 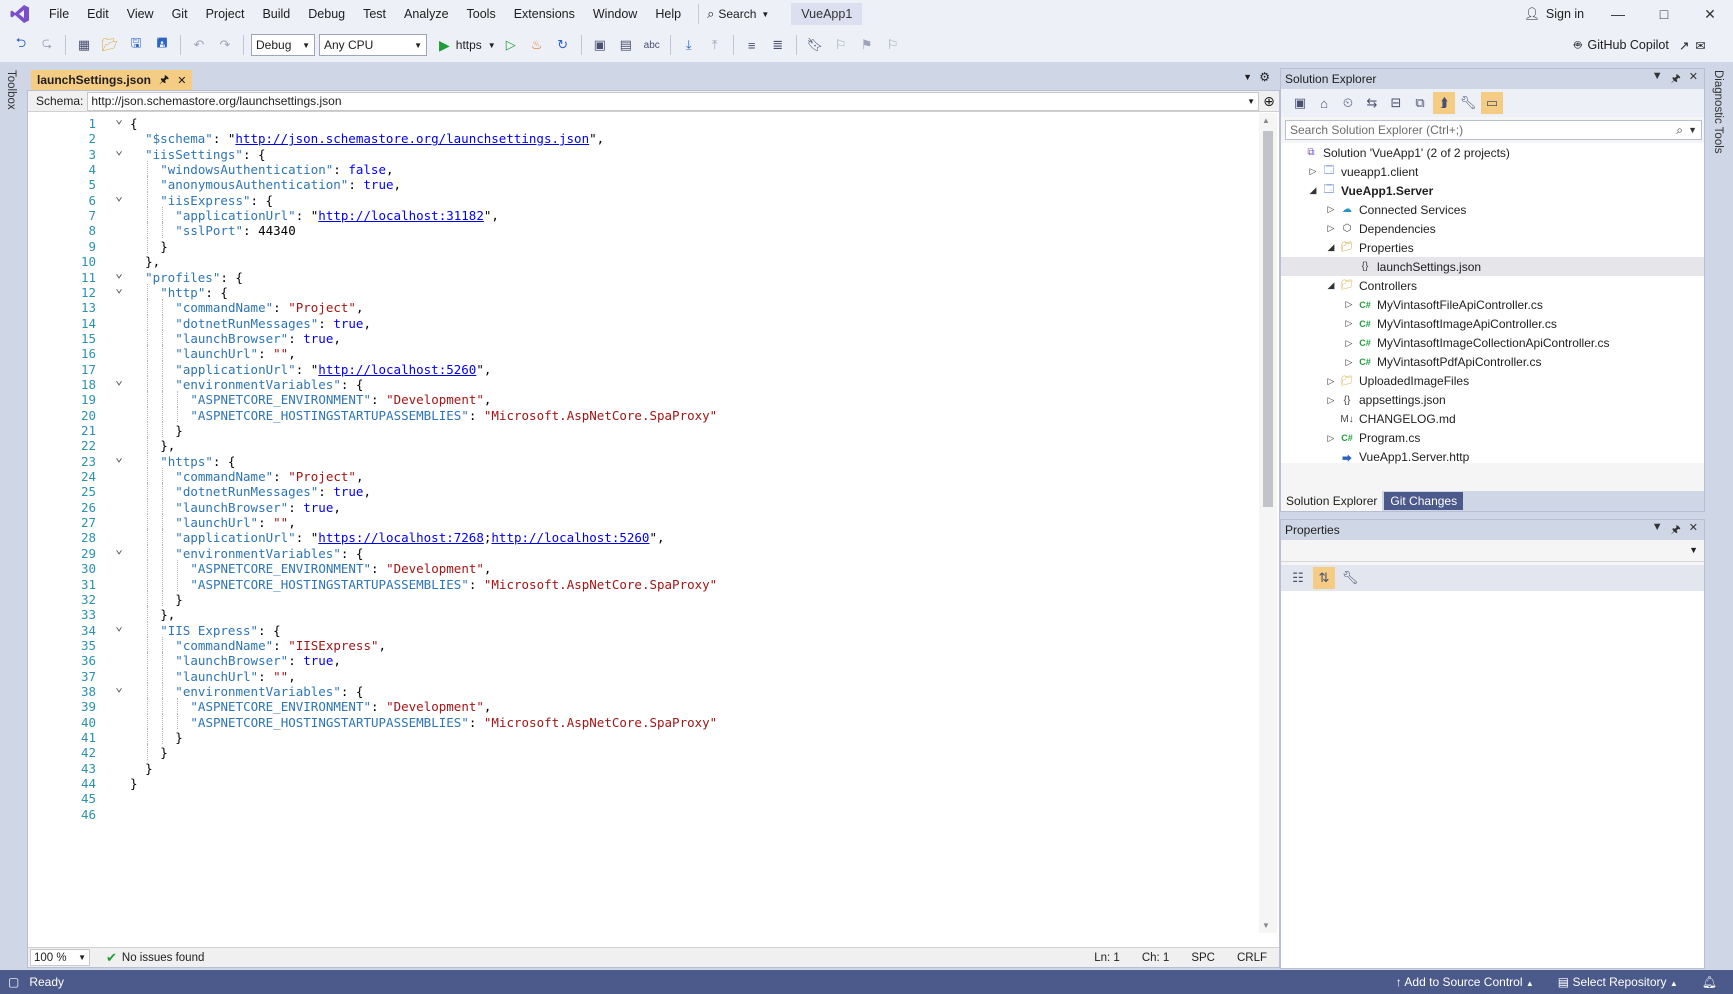 What do you see at coordinates (1492, 438) in the screenshot?
I see `tree-item: ▷ C# Program.cs` at bounding box center [1492, 438].